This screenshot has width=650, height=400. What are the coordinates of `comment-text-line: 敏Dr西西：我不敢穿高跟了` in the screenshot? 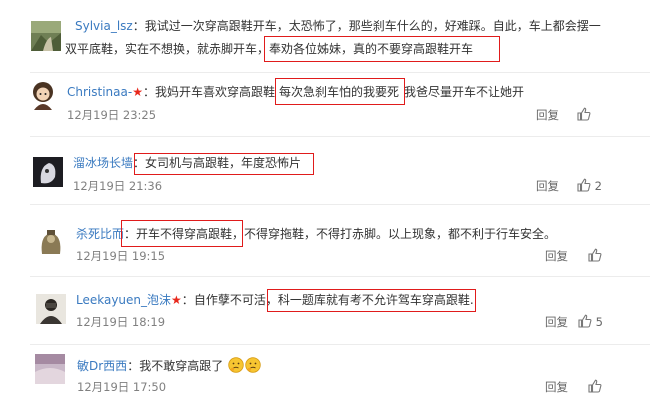 It's located at (169, 366).